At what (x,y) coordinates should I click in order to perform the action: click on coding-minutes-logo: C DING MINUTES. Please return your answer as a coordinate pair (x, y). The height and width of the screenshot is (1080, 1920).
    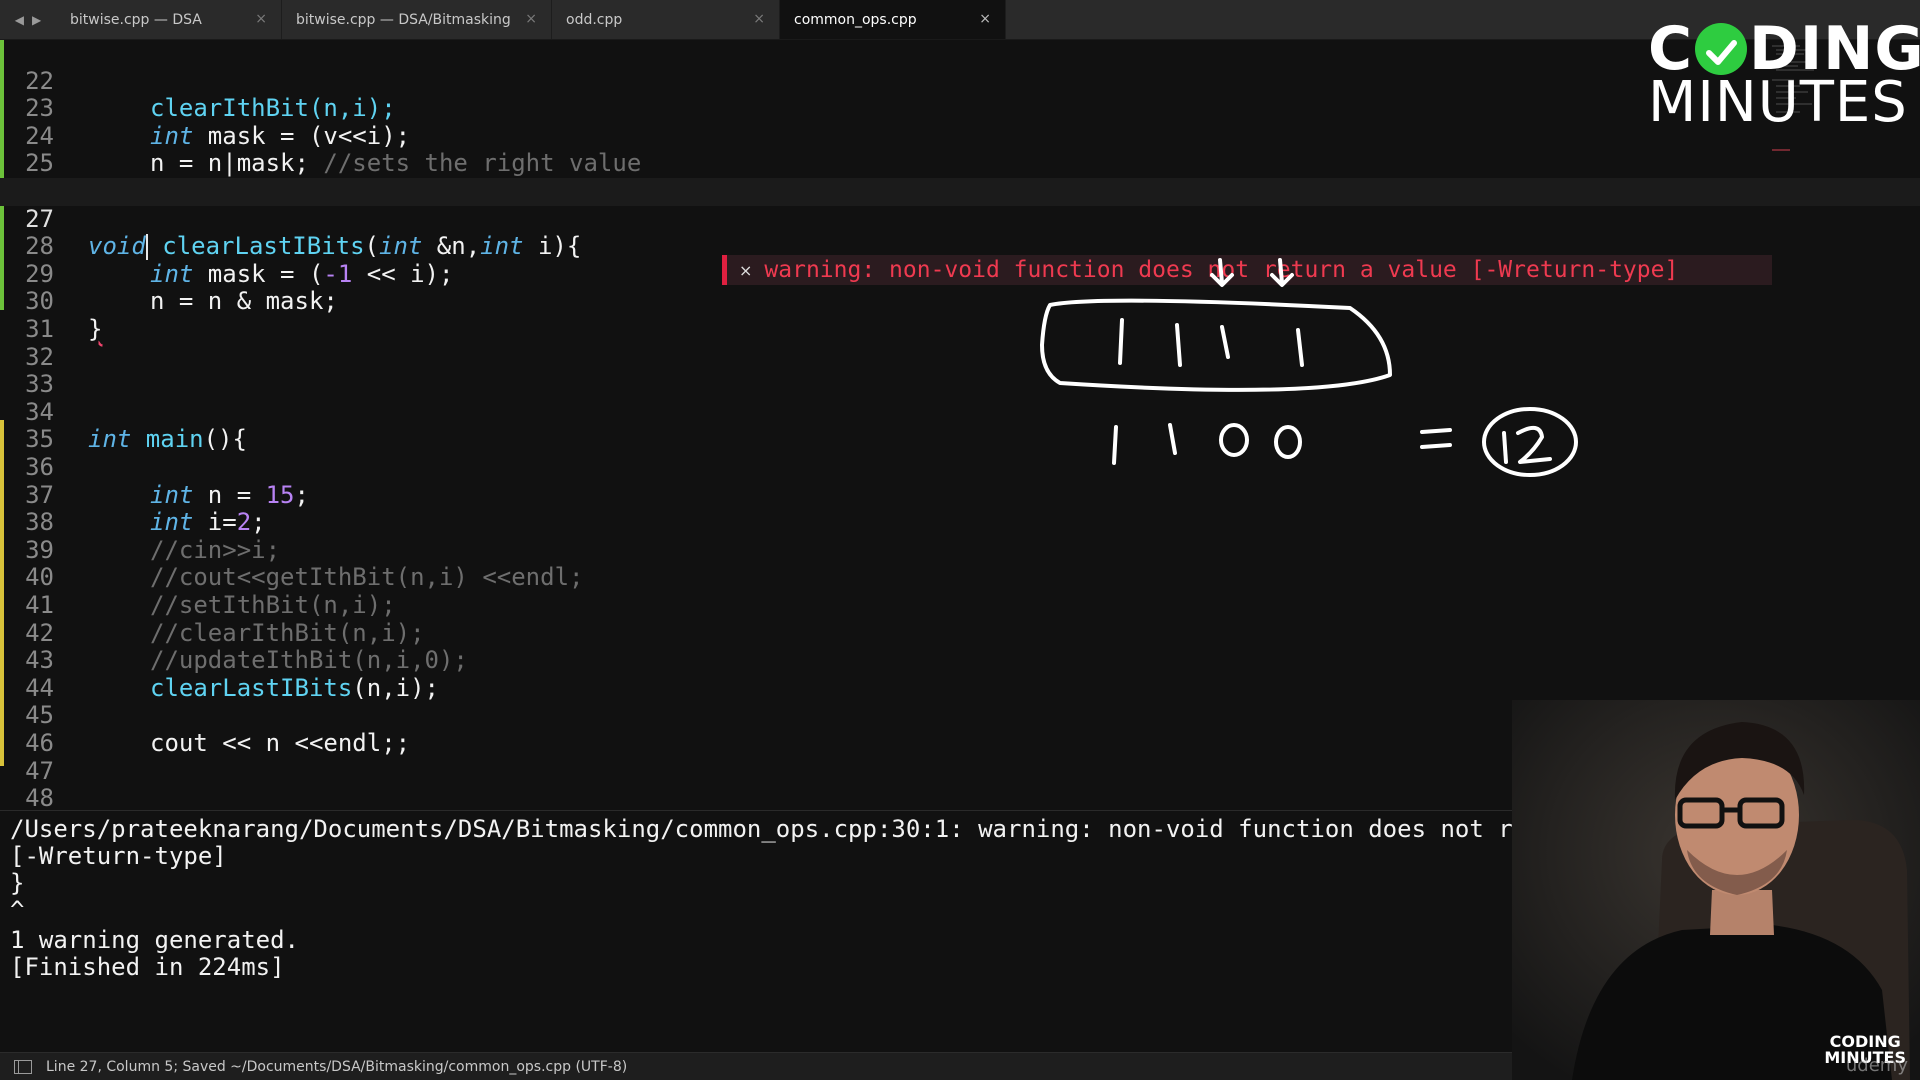
    Looking at the image, I should click on (1780, 74).